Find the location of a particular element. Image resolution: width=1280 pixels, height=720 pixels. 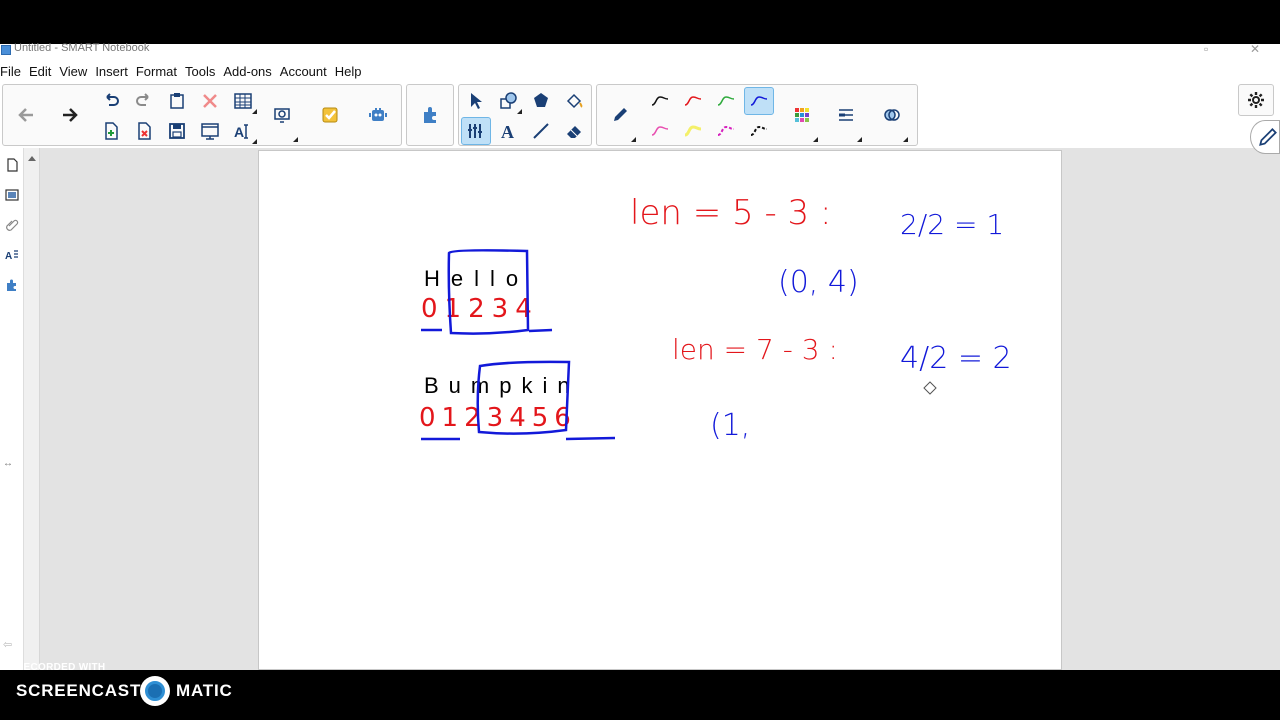

remove-page-button is located at coordinates (144, 131).